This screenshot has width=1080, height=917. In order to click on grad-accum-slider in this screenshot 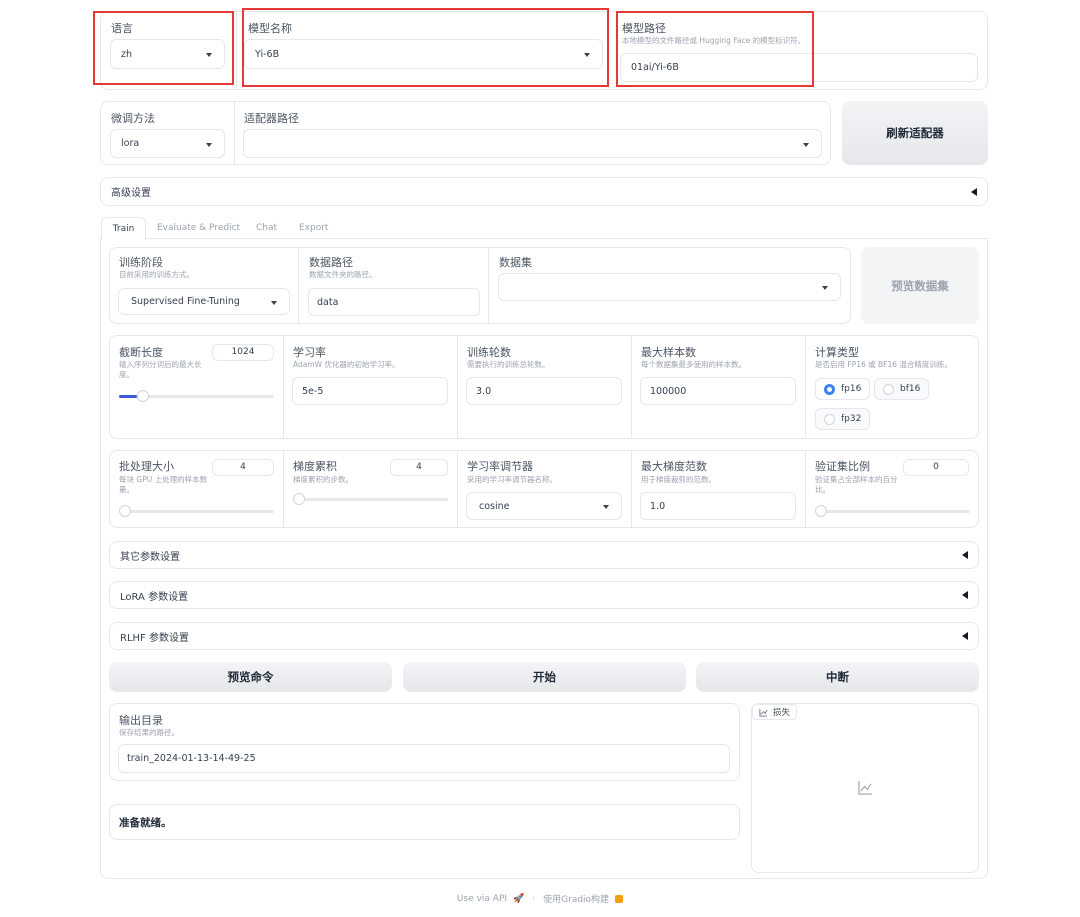, I will do `click(370, 499)`.